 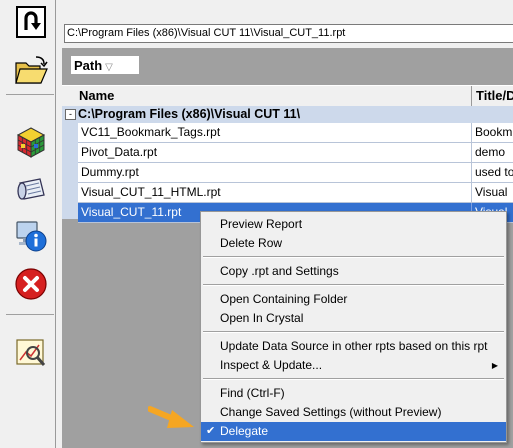 What do you see at coordinates (295, 193) in the screenshot?
I see `table-row: Visual_CUT_11_HTML.rpt Visual` at bounding box center [295, 193].